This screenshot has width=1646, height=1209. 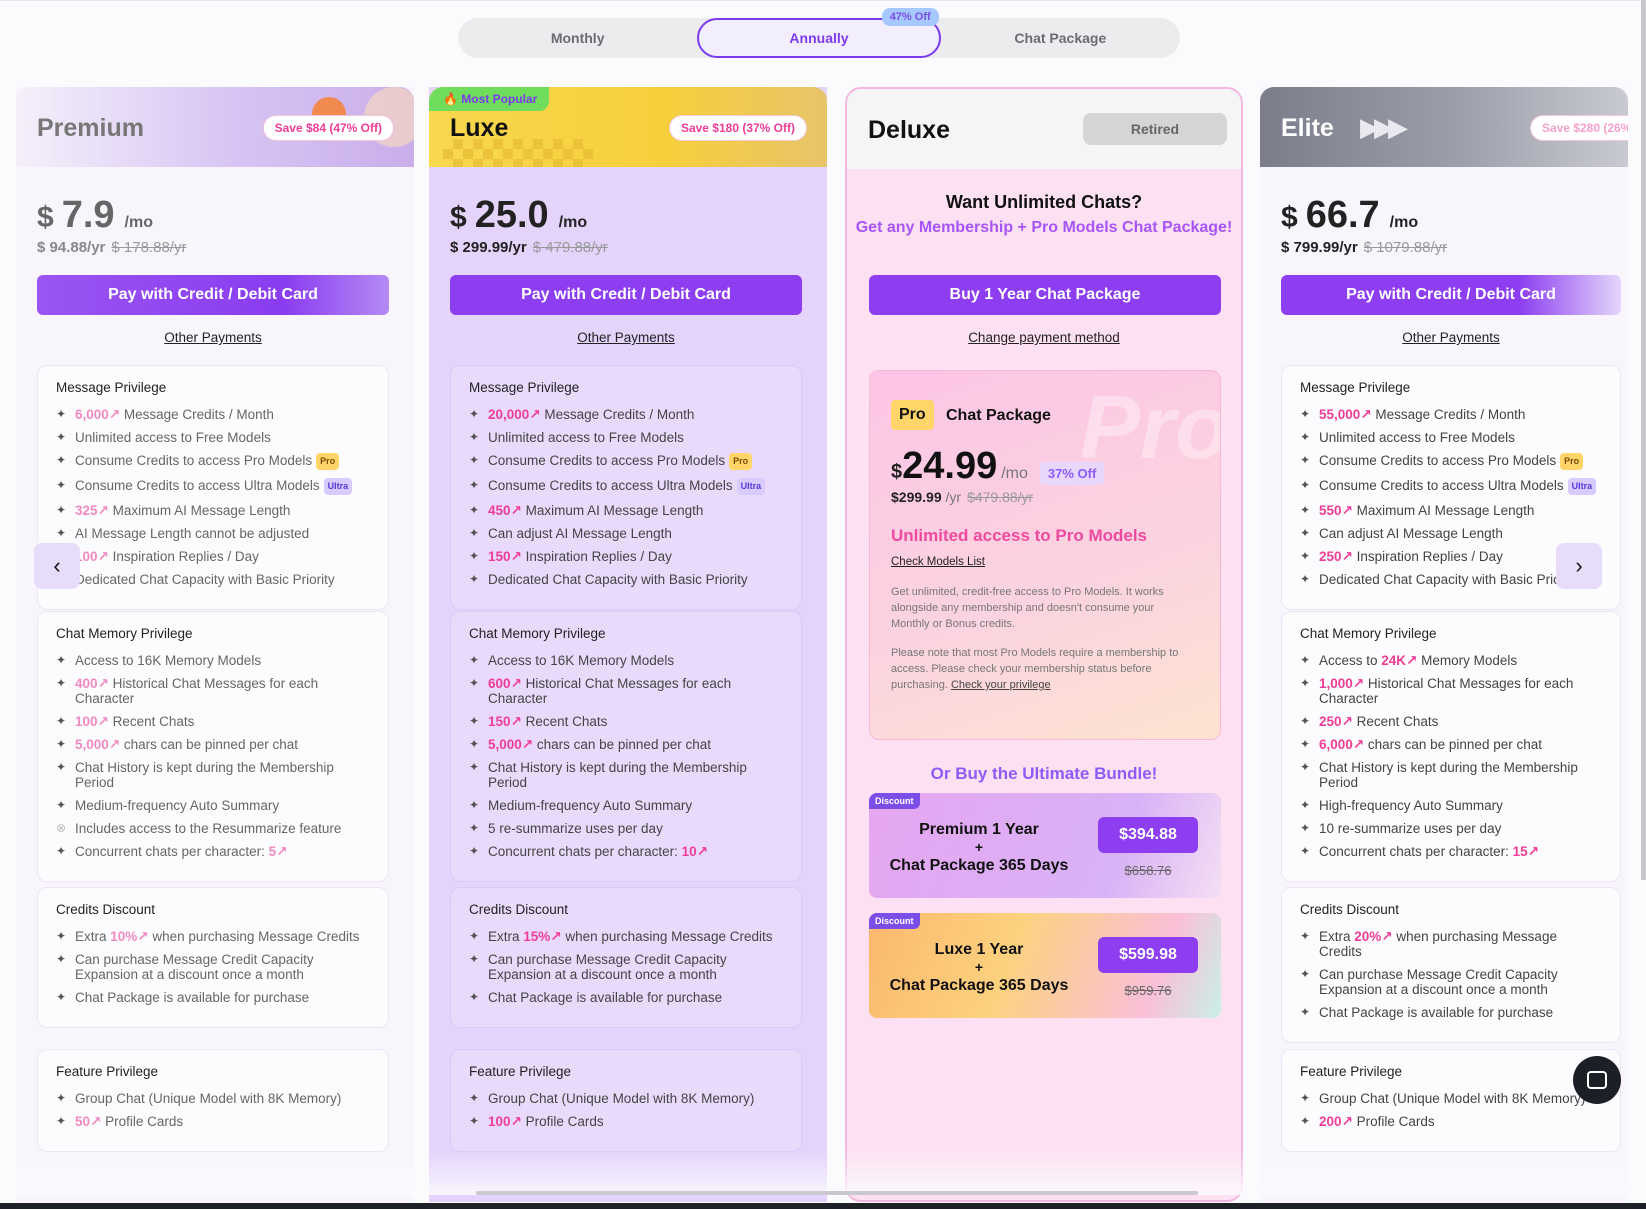 I want to click on privilege-item: Concurrent chats per character: 5↗, so click(x=213, y=851).